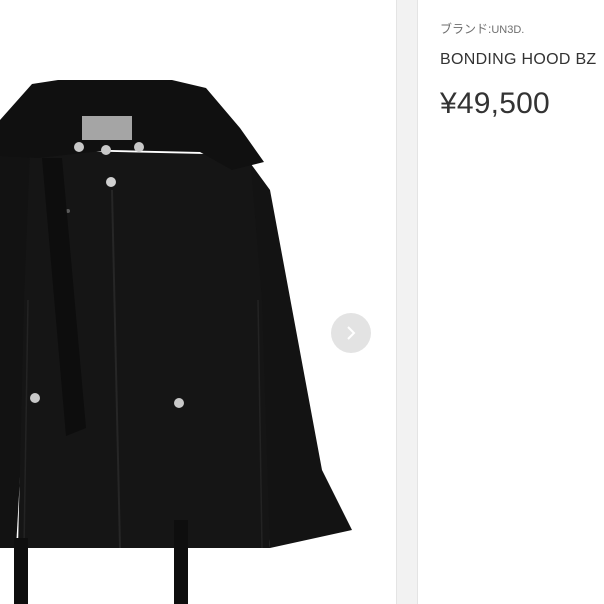  I want to click on bottom-strap-right, so click(181, 562).